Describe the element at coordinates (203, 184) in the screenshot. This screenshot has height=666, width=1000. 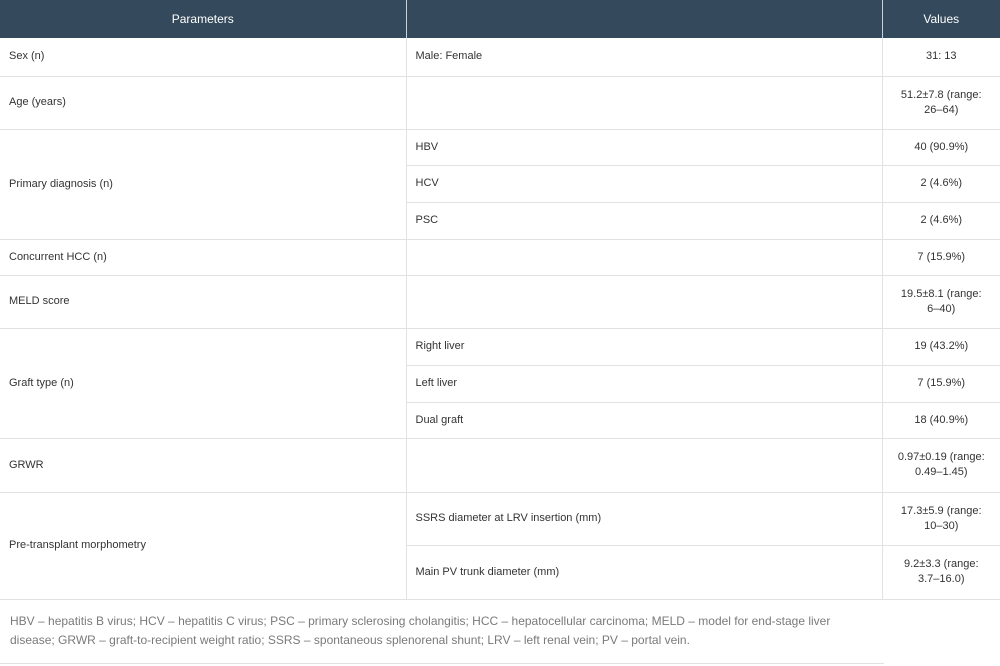
I see `row-label: Primary diagnosis (n)` at that location.